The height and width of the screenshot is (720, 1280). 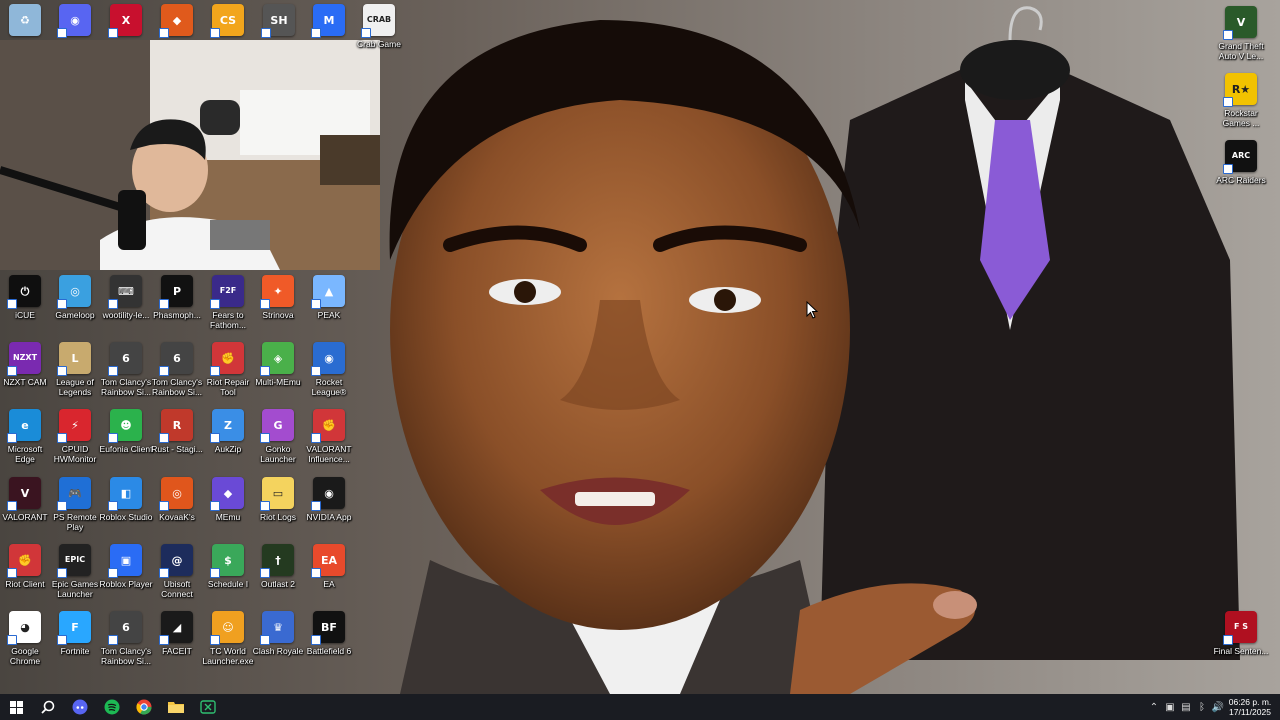 I want to click on desktop-icon-outlast-2: † Outlast 2, so click(x=278, y=566).